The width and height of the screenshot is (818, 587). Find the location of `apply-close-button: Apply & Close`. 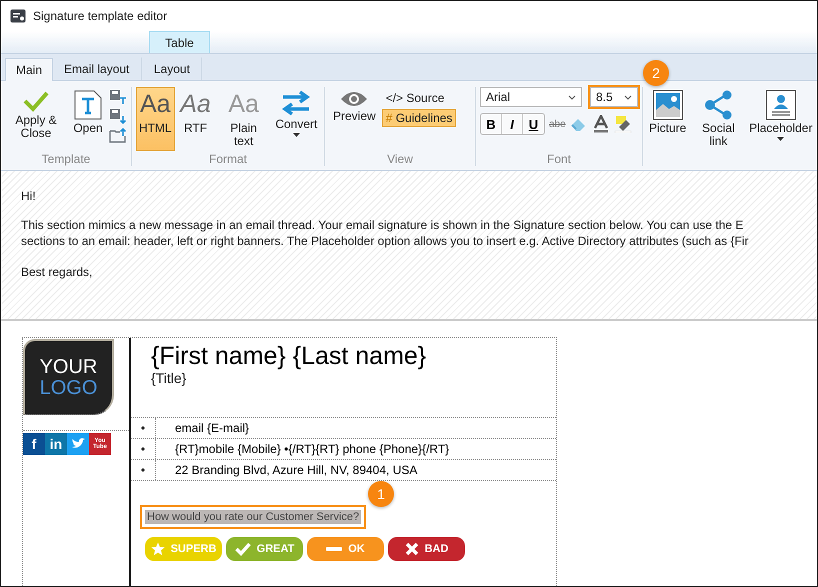

apply-close-button: Apply & Close is located at coordinates (36, 119).